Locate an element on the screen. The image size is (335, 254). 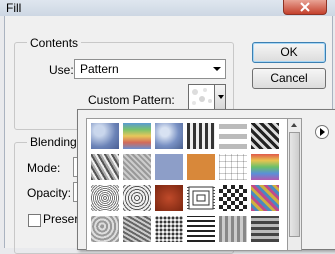
close-button is located at coordinates (305, 7).